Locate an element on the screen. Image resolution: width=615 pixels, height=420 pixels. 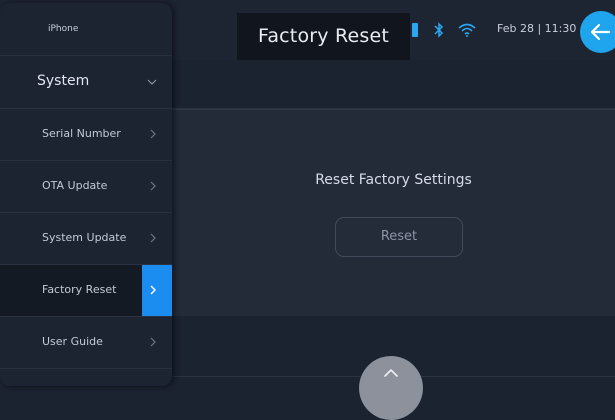
chevron-down-icon is located at coordinates (152, 82).